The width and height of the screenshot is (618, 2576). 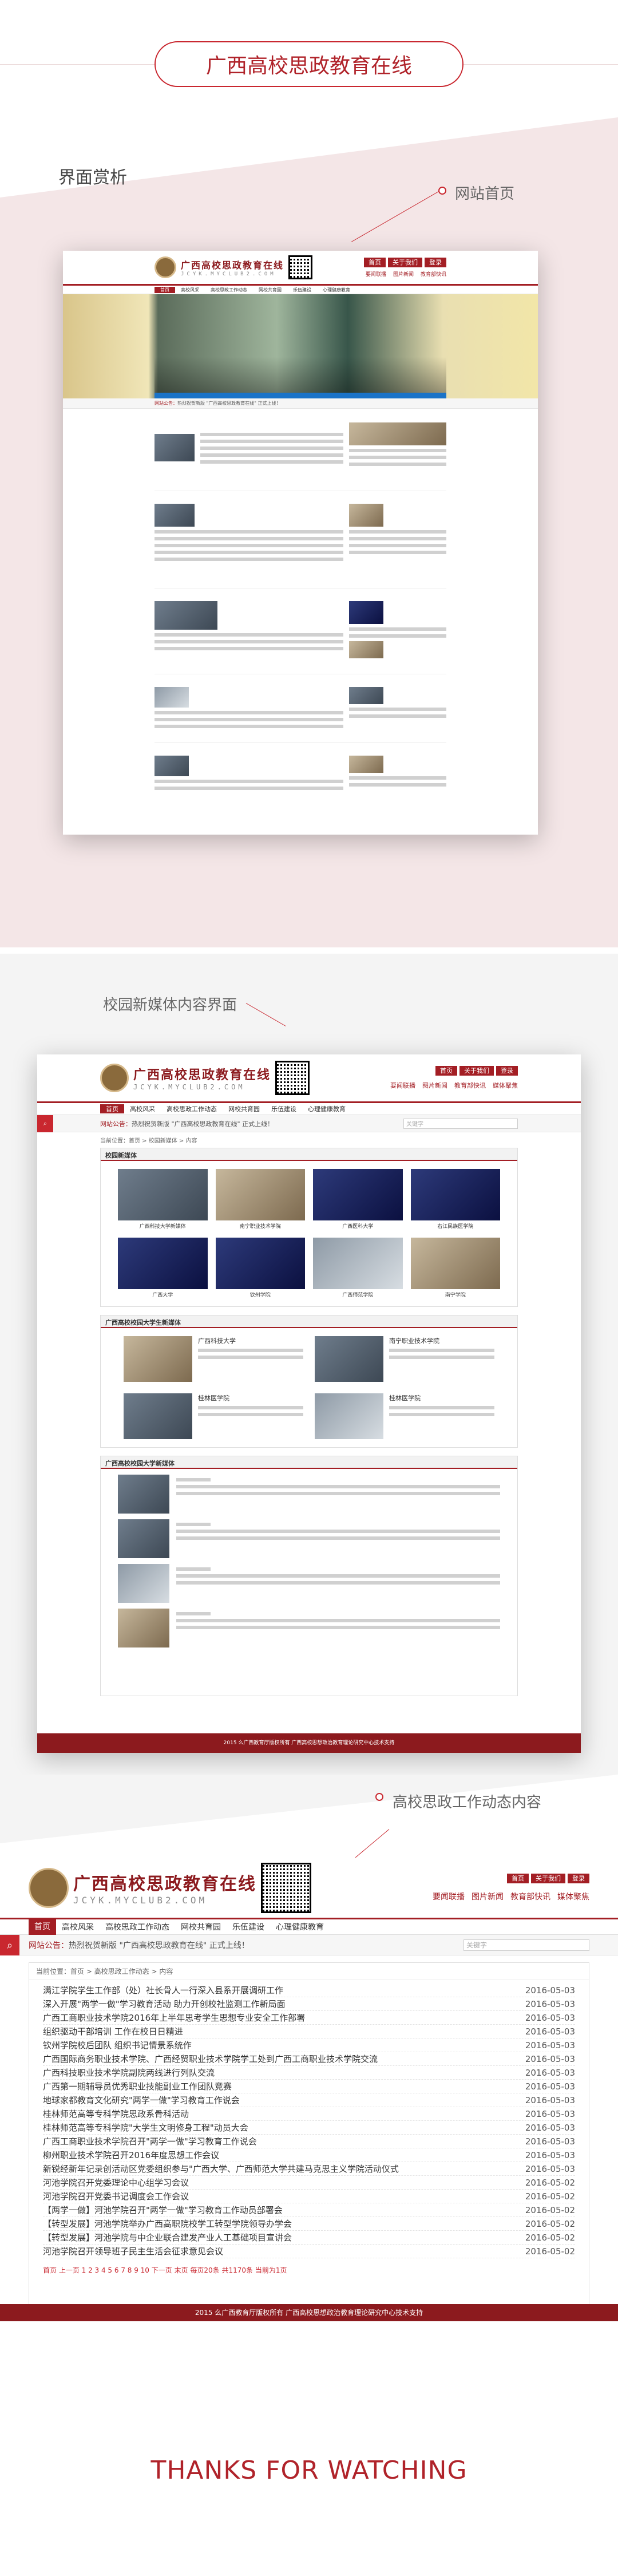 What do you see at coordinates (163, 2210) in the screenshot?
I see `news-title: 【两学一做】河池学院召开"两学一做"学习教育工作动员部署会` at bounding box center [163, 2210].